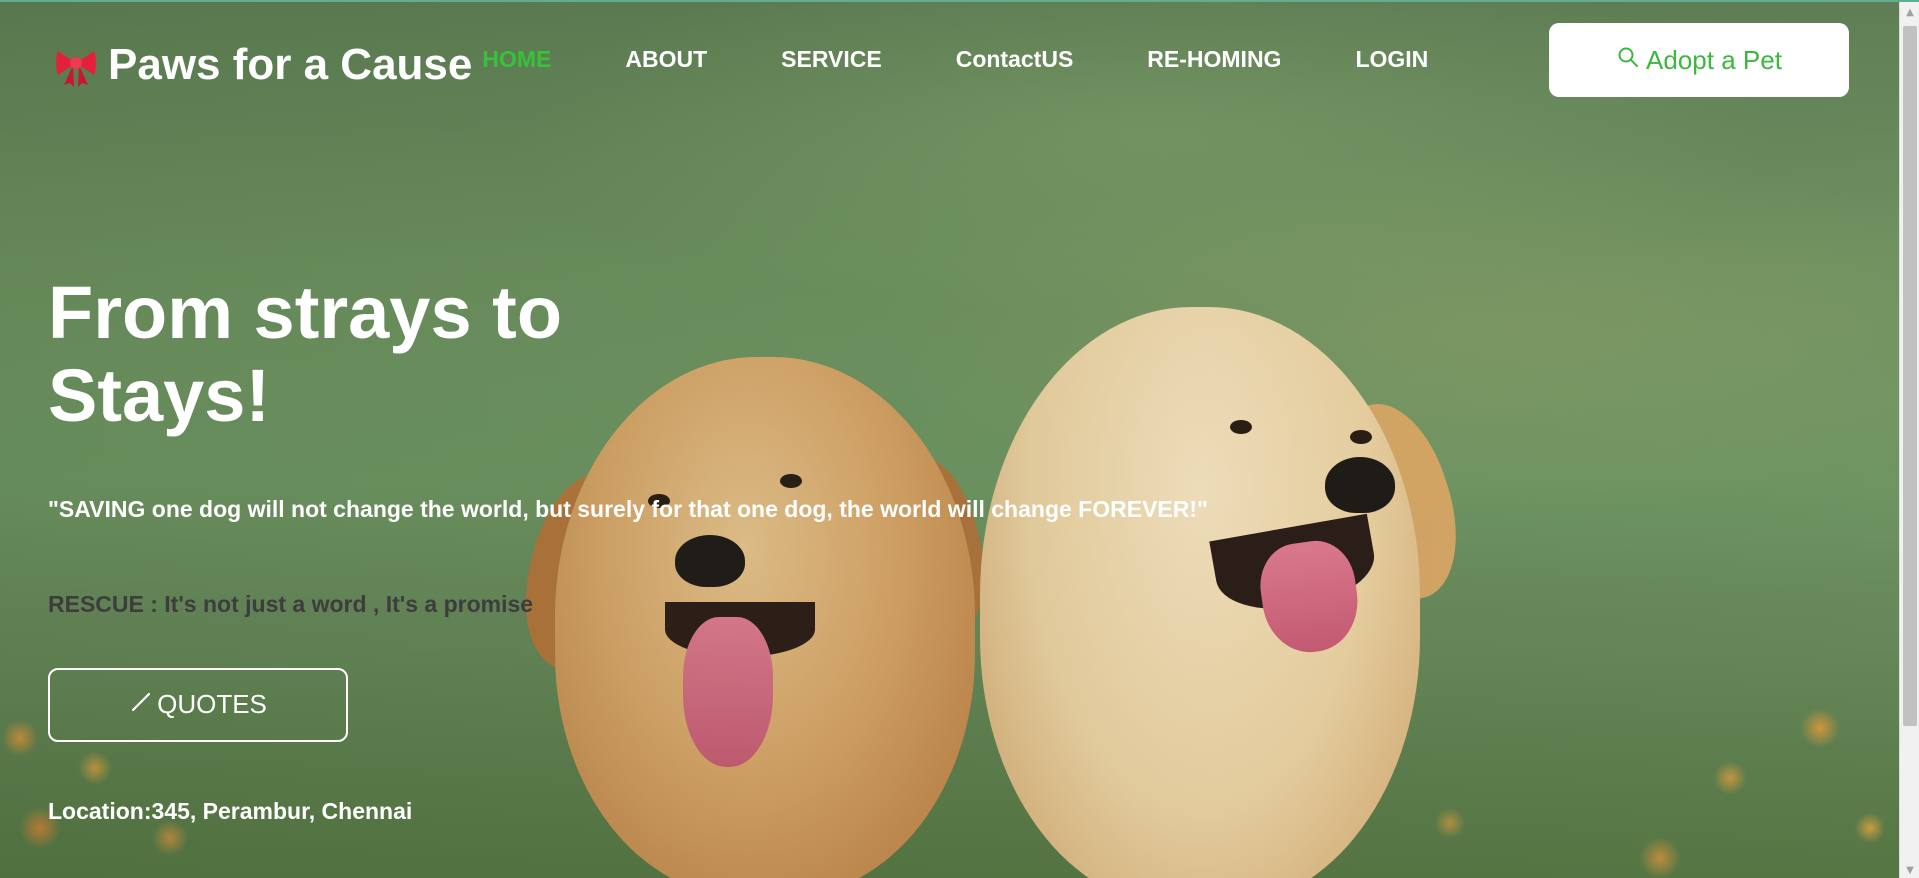 The height and width of the screenshot is (878, 1919). What do you see at coordinates (666, 59) in the screenshot?
I see `nav-about: ABOUT` at bounding box center [666, 59].